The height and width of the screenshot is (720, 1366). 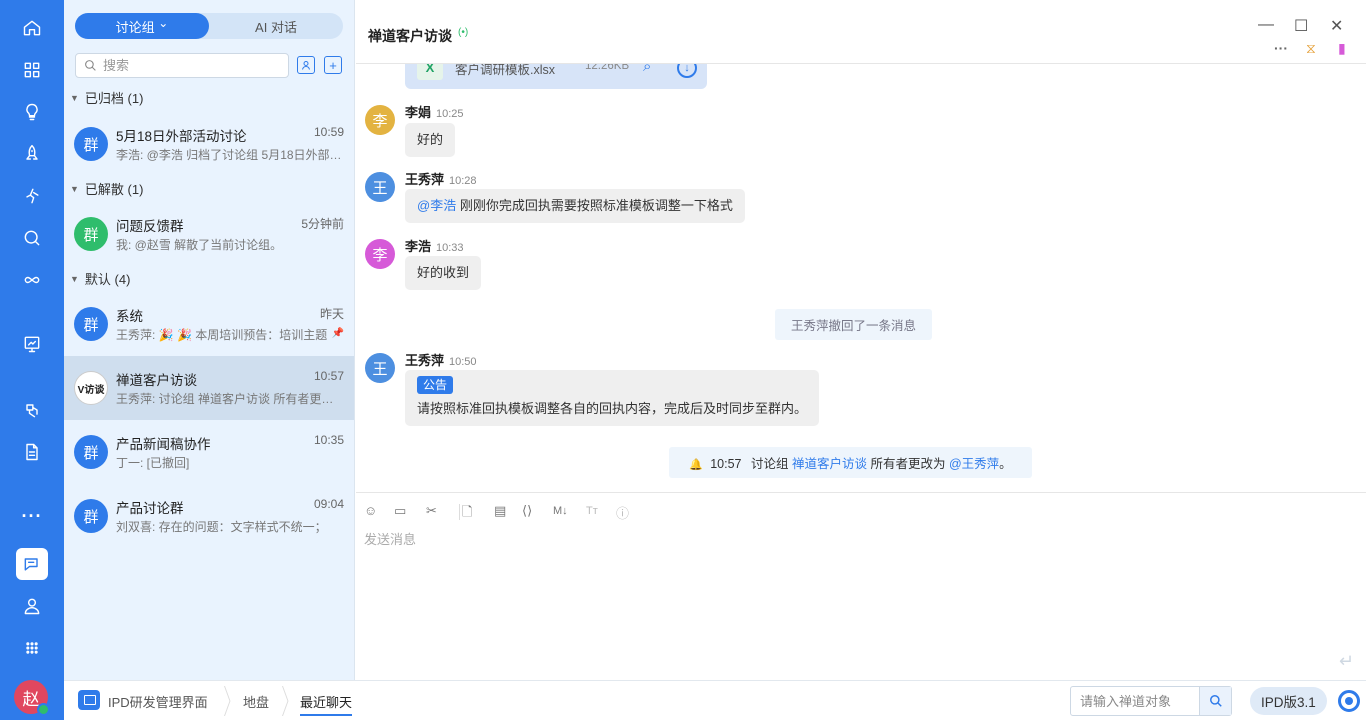 I want to click on board-icon, so click(x=32, y=344).